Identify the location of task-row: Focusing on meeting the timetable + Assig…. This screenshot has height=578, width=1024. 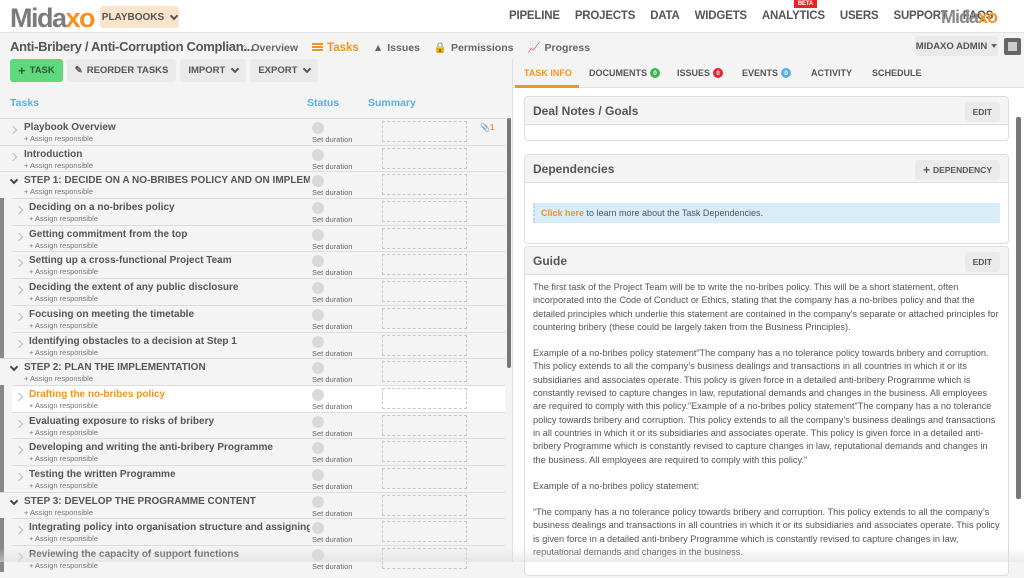
(252, 318).